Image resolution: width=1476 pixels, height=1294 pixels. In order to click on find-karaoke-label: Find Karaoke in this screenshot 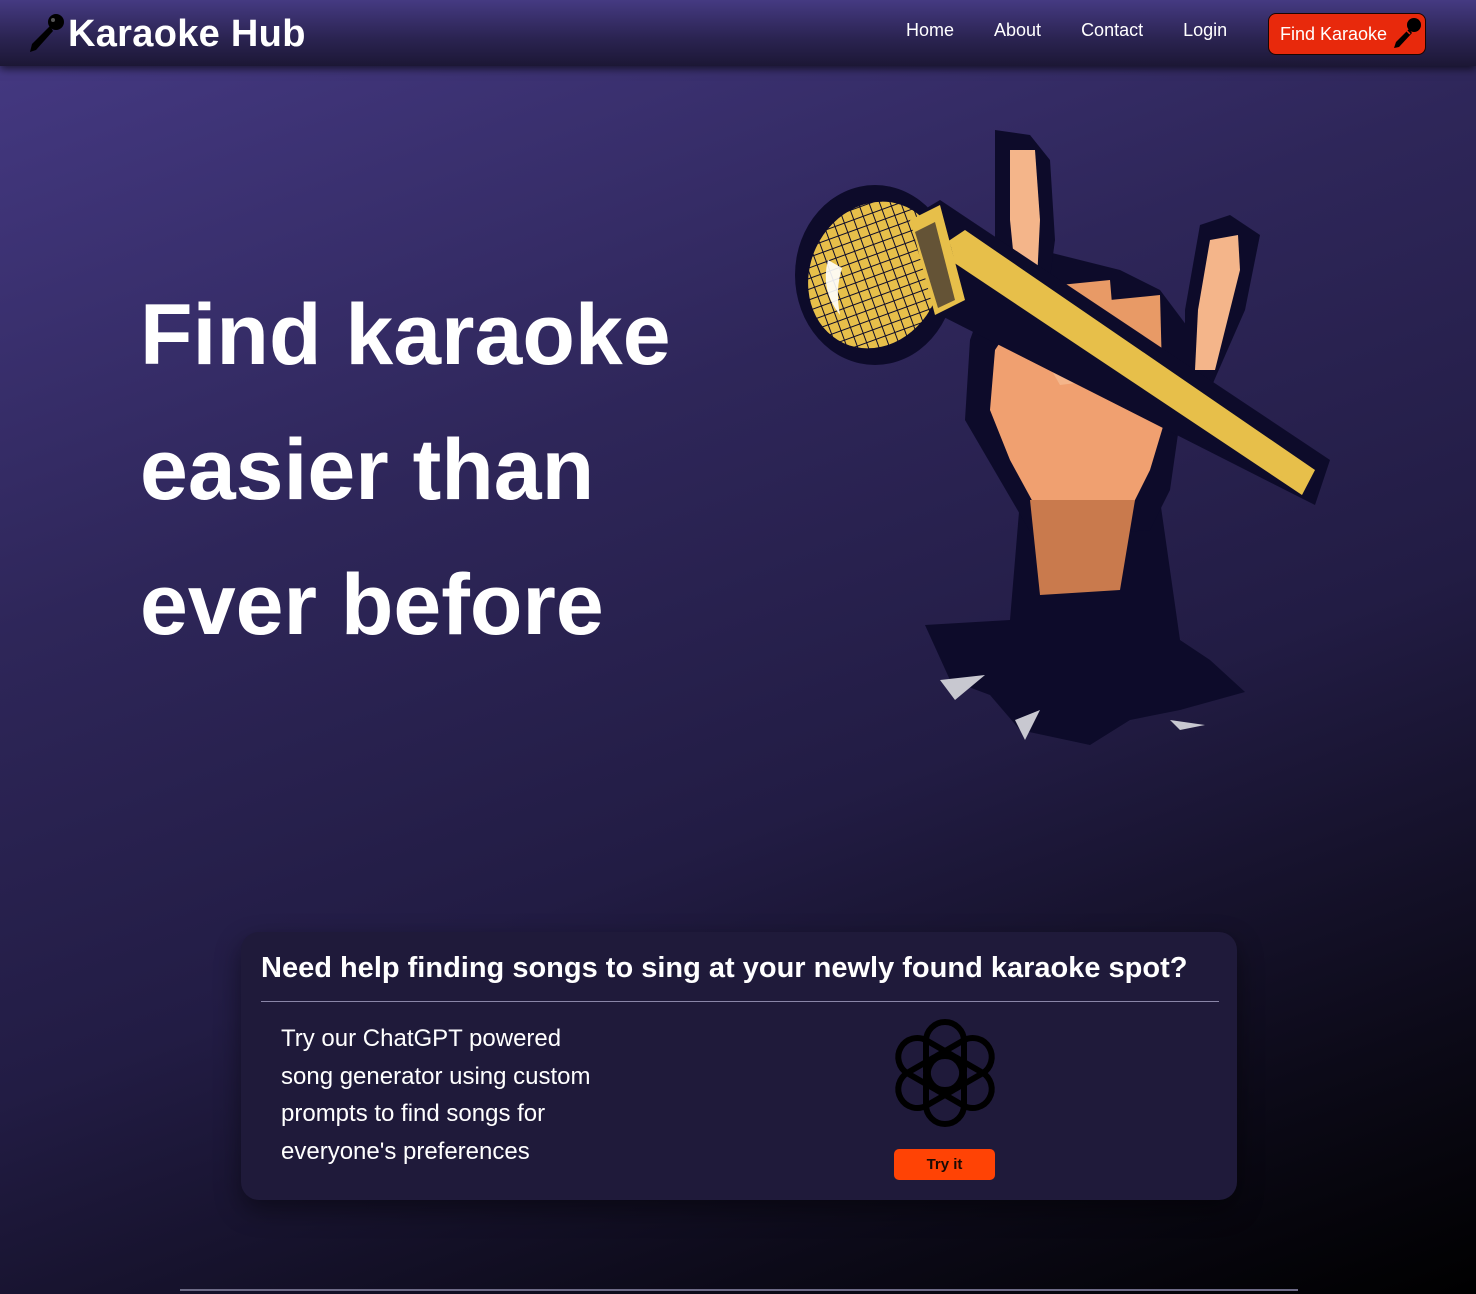, I will do `click(1334, 33)`.